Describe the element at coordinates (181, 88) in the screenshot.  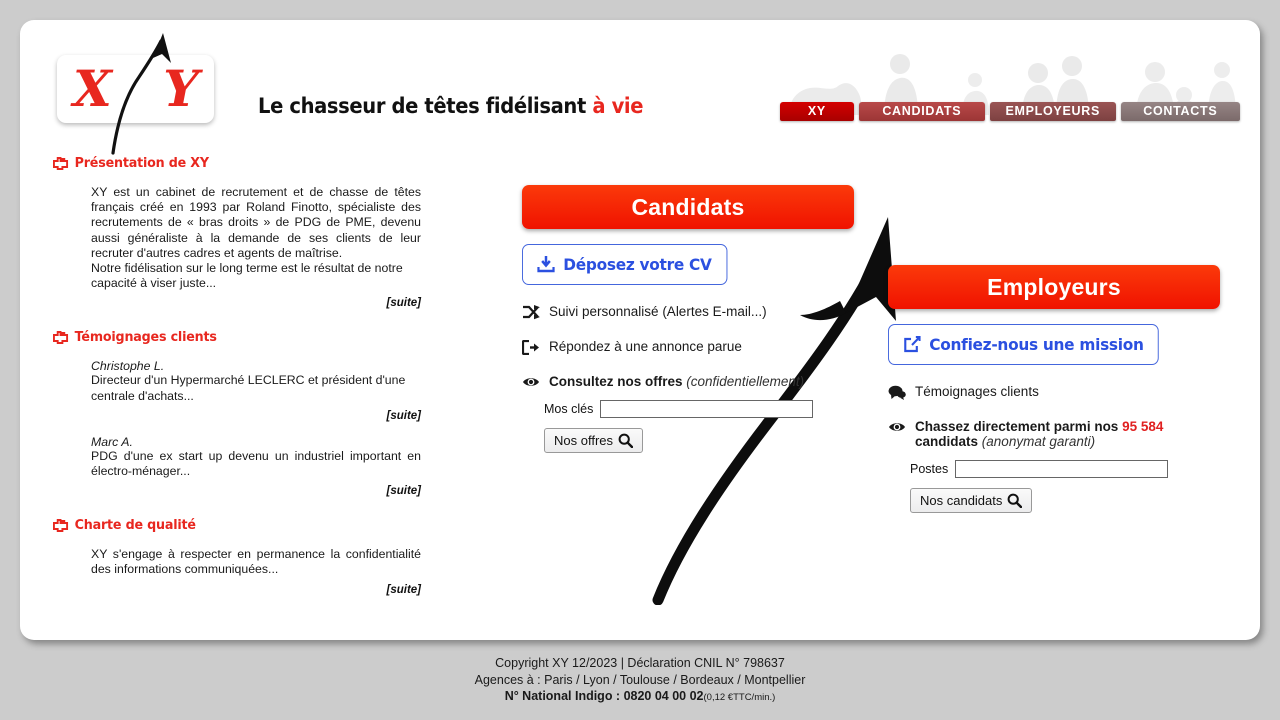
I see `logo-letter-y: Y` at that location.